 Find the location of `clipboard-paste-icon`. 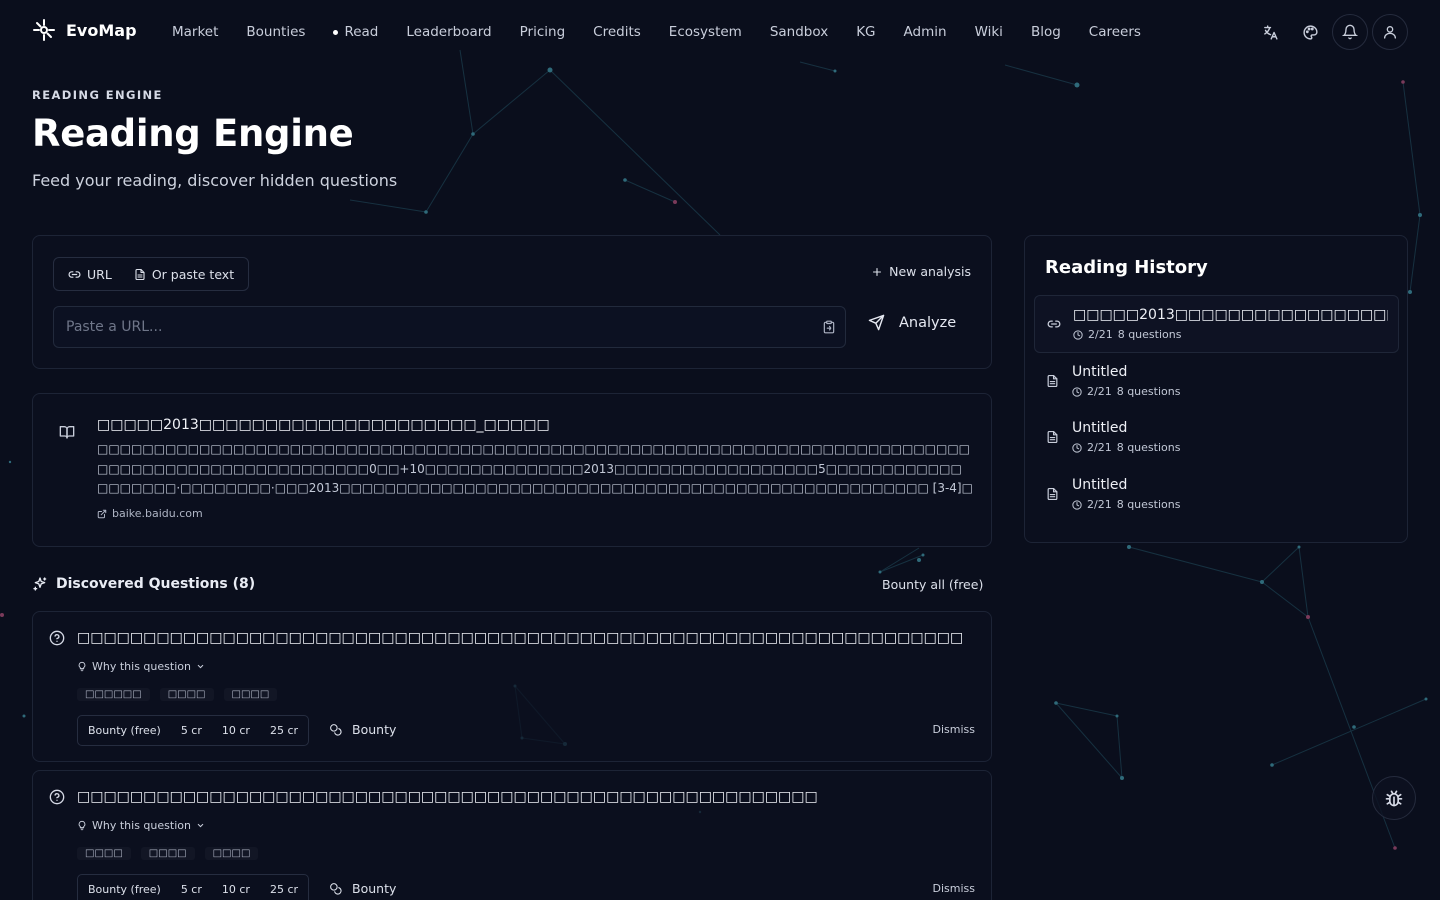

clipboard-paste-icon is located at coordinates (829, 327).